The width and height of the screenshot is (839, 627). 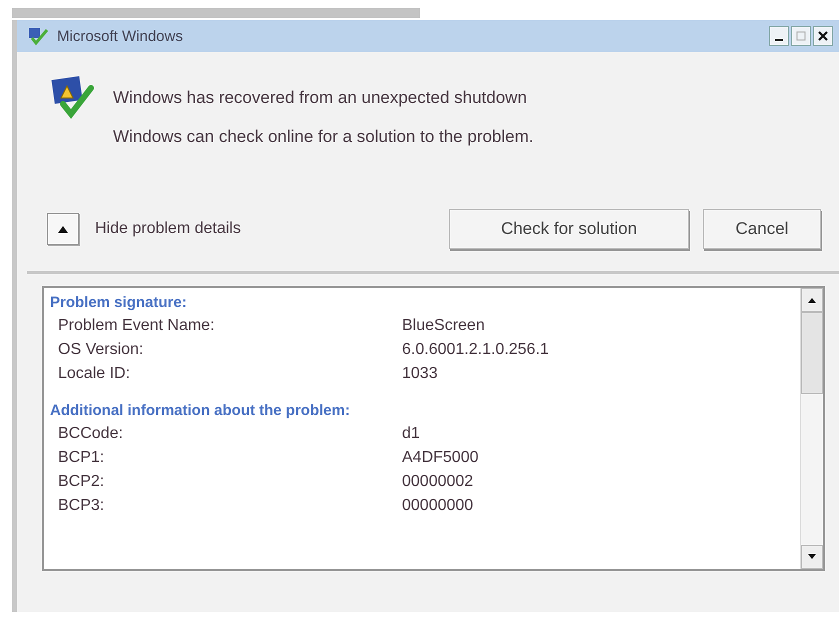 I want to click on up-arrow-icon, so click(x=812, y=300).